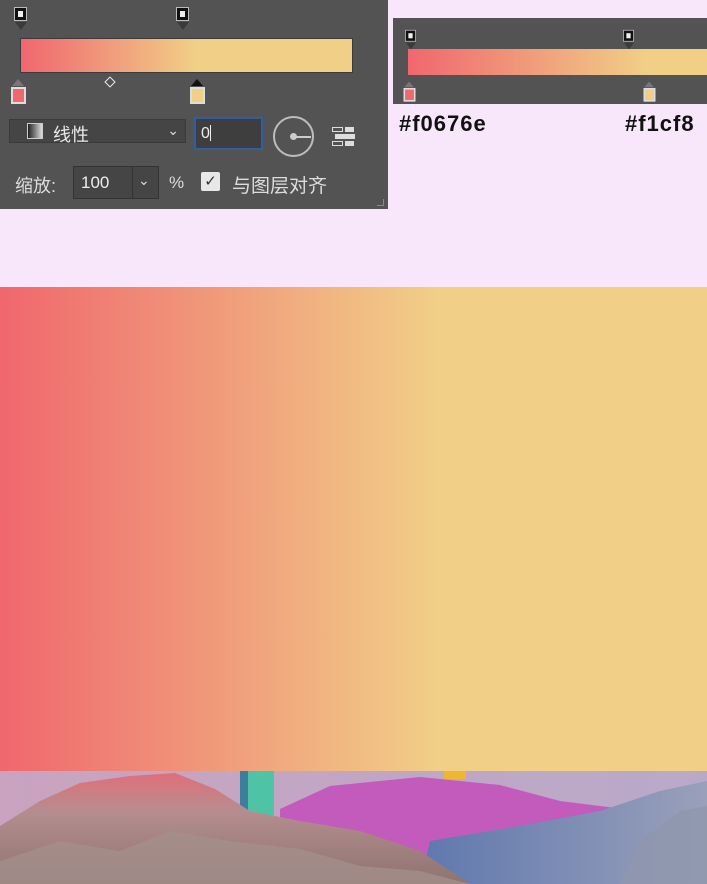 Image resolution: width=707 pixels, height=884 pixels. Describe the element at coordinates (557, 62) in the screenshot. I see `preview-gradient-bar` at that location.